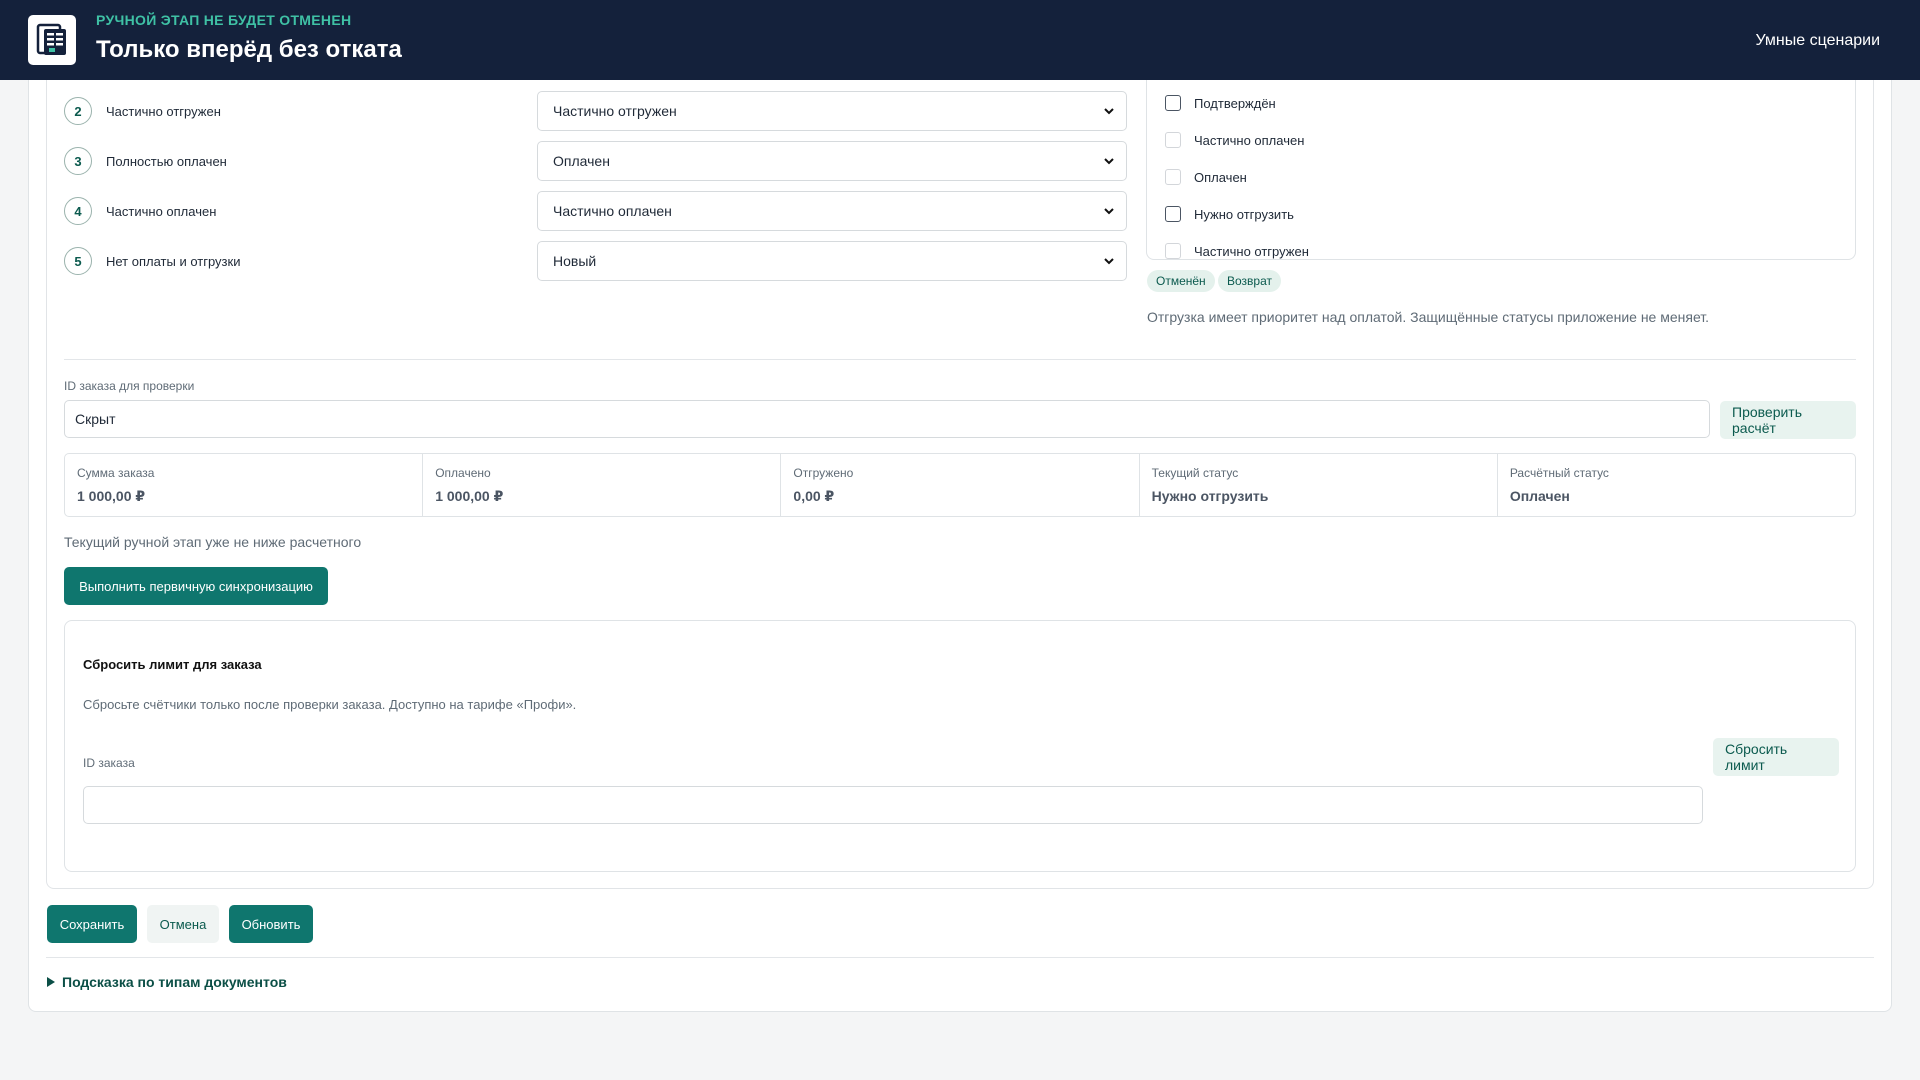 This screenshot has width=1920, height=1080. Describe the element at coordinates (172, 664) in the screenshot. I see `reset-limit-title: Сбросить лимит для заказа` at that location.